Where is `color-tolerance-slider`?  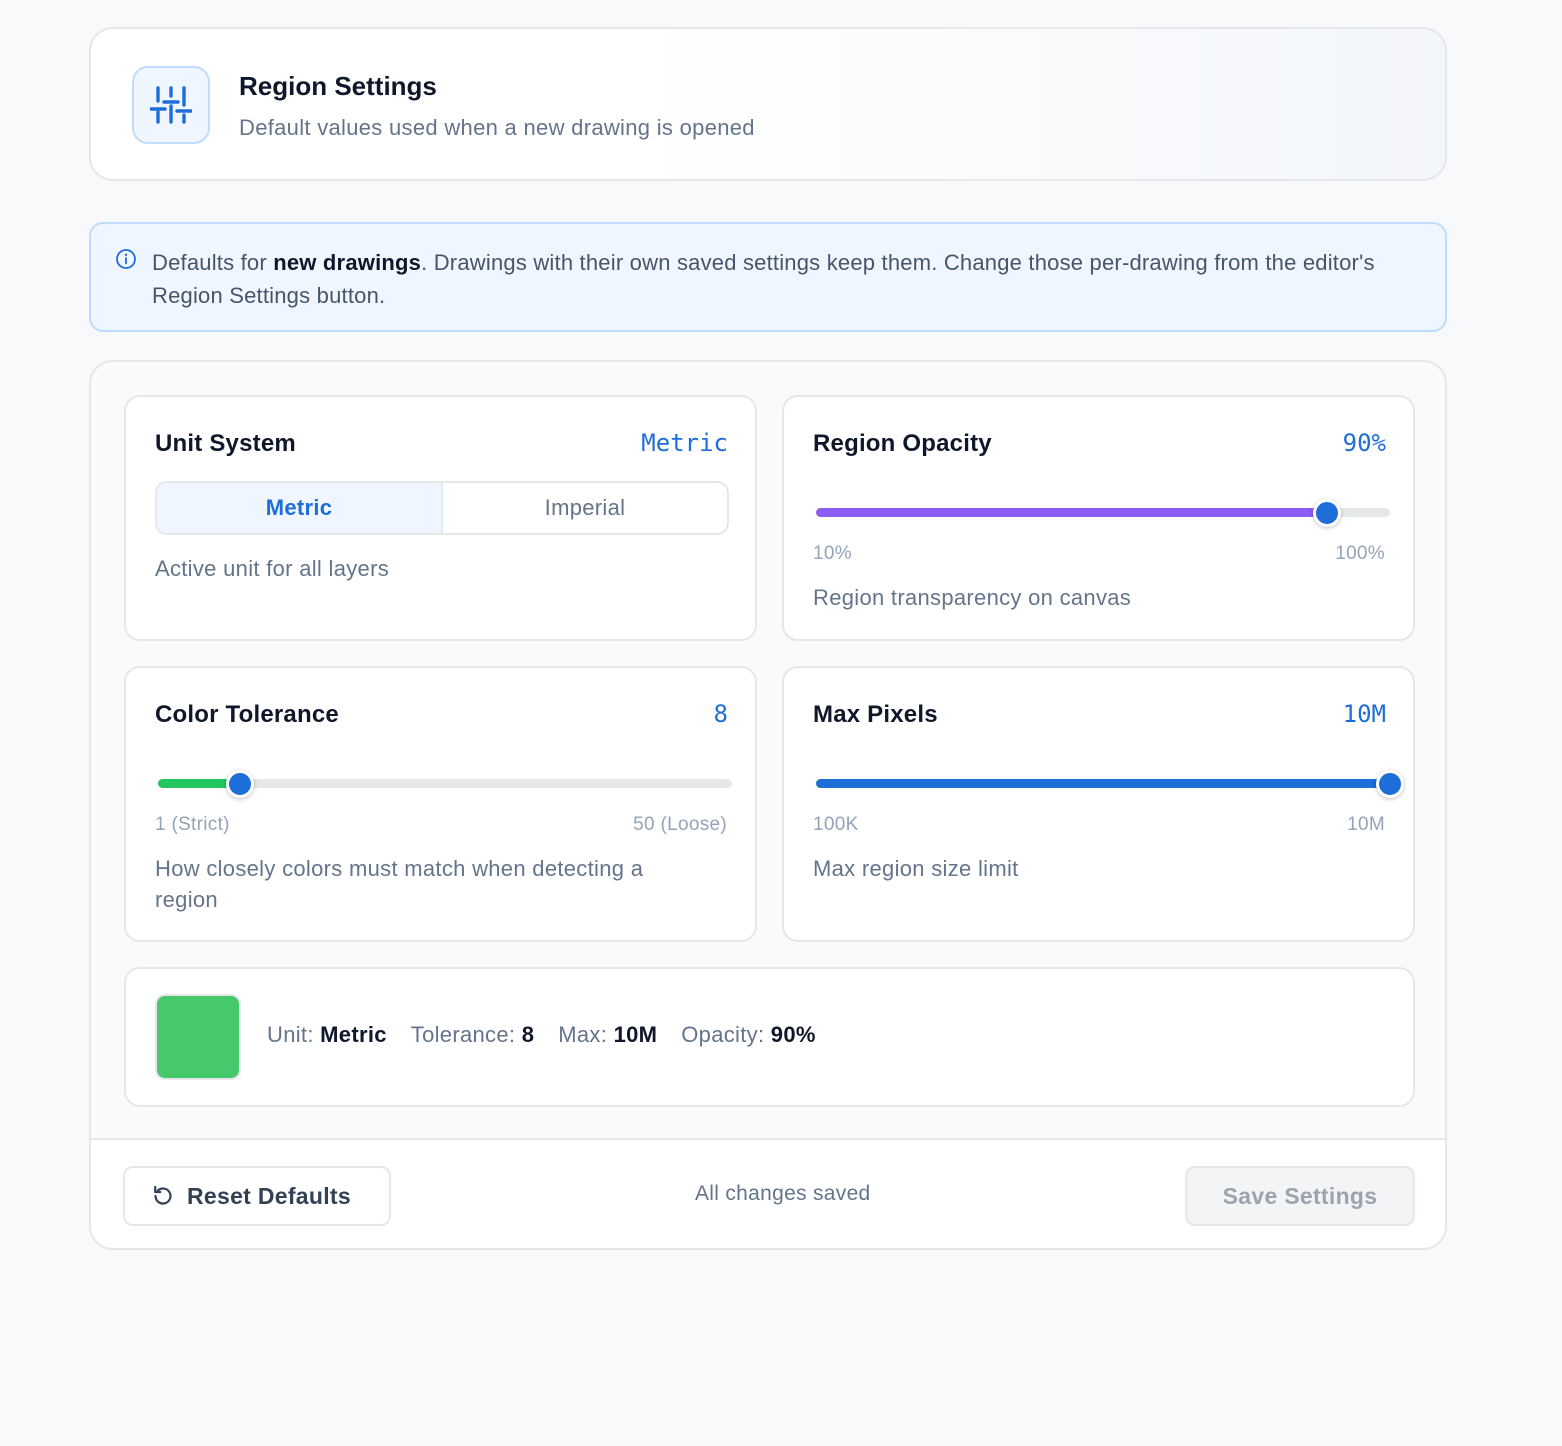 color-tolerance-slider is located at coordinates (445, 783).